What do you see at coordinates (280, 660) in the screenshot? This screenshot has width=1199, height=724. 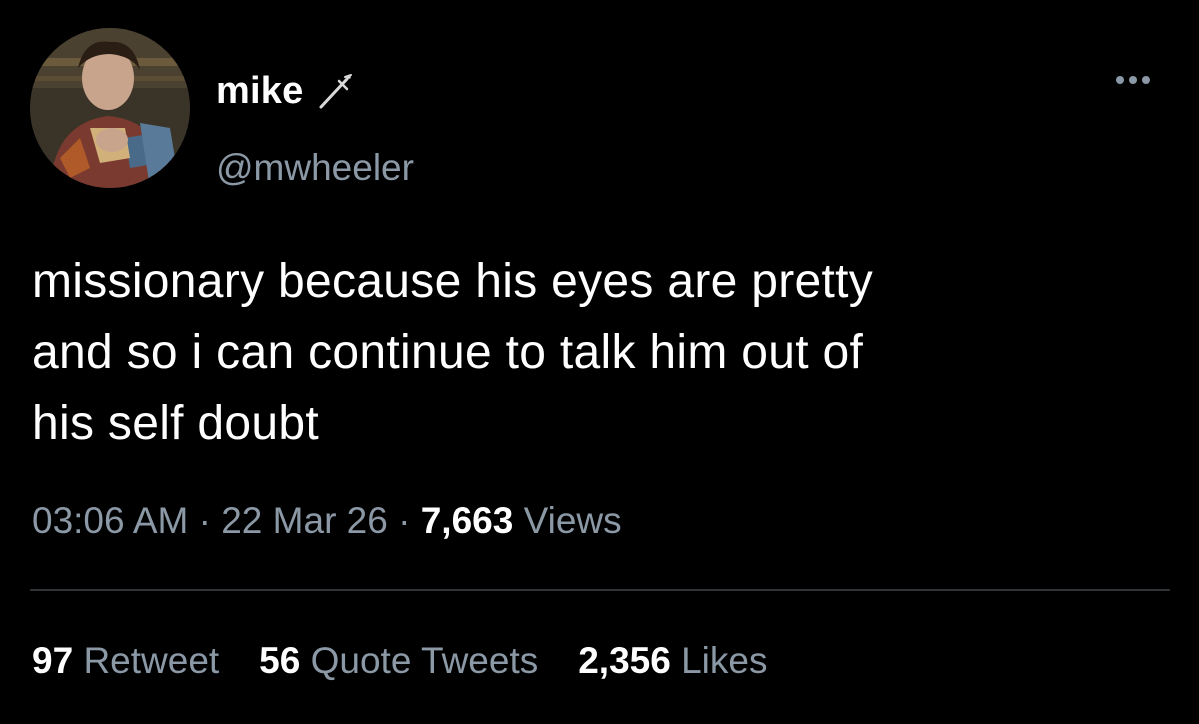 I see `quote-tweets-count: 56` at bounding box center [280, 660].